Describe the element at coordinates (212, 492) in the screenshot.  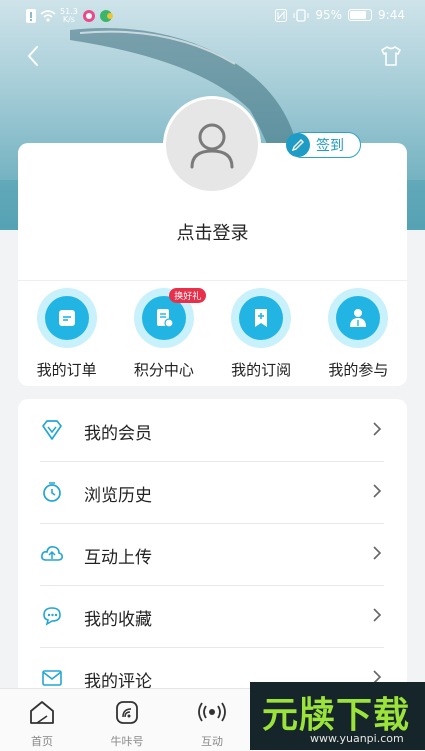
I see `menu-item-history: 浏览历史` at that location.